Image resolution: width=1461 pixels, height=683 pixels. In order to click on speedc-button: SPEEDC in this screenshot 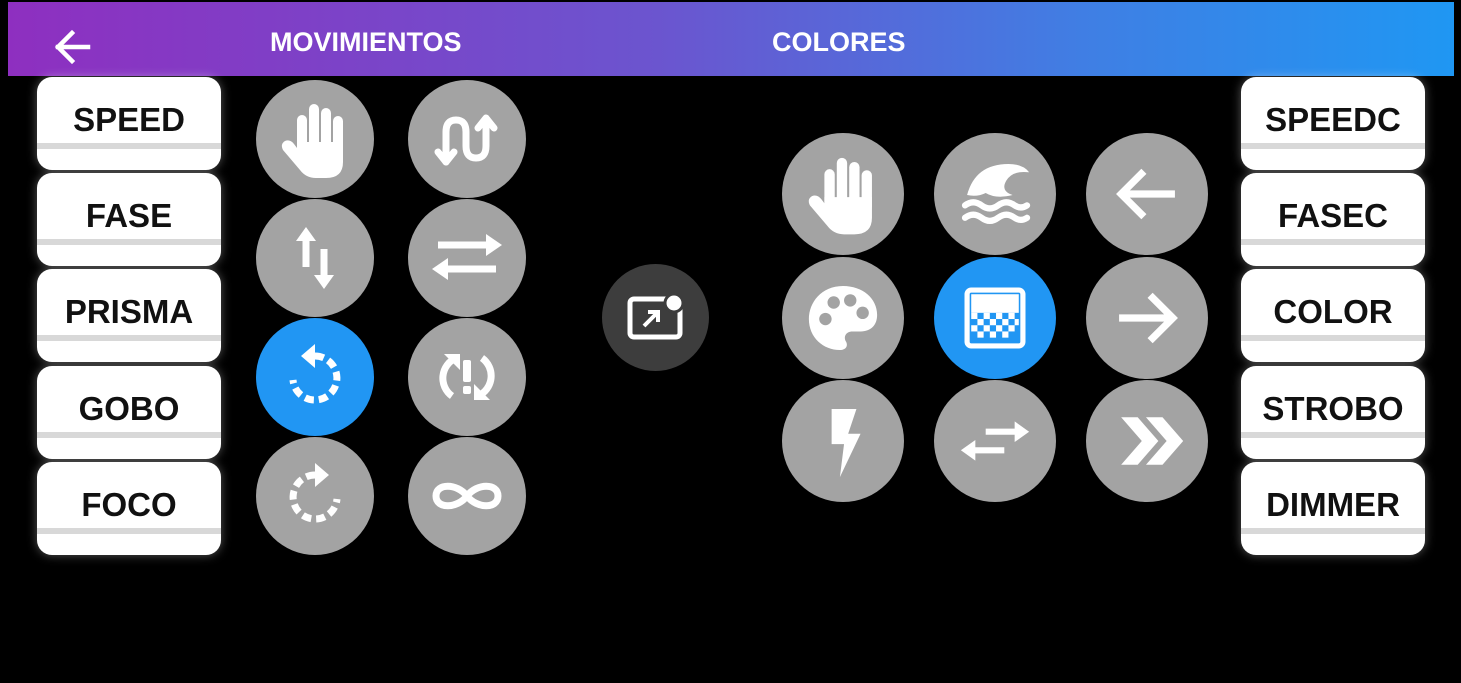, I will do `click(1333, 123)`.